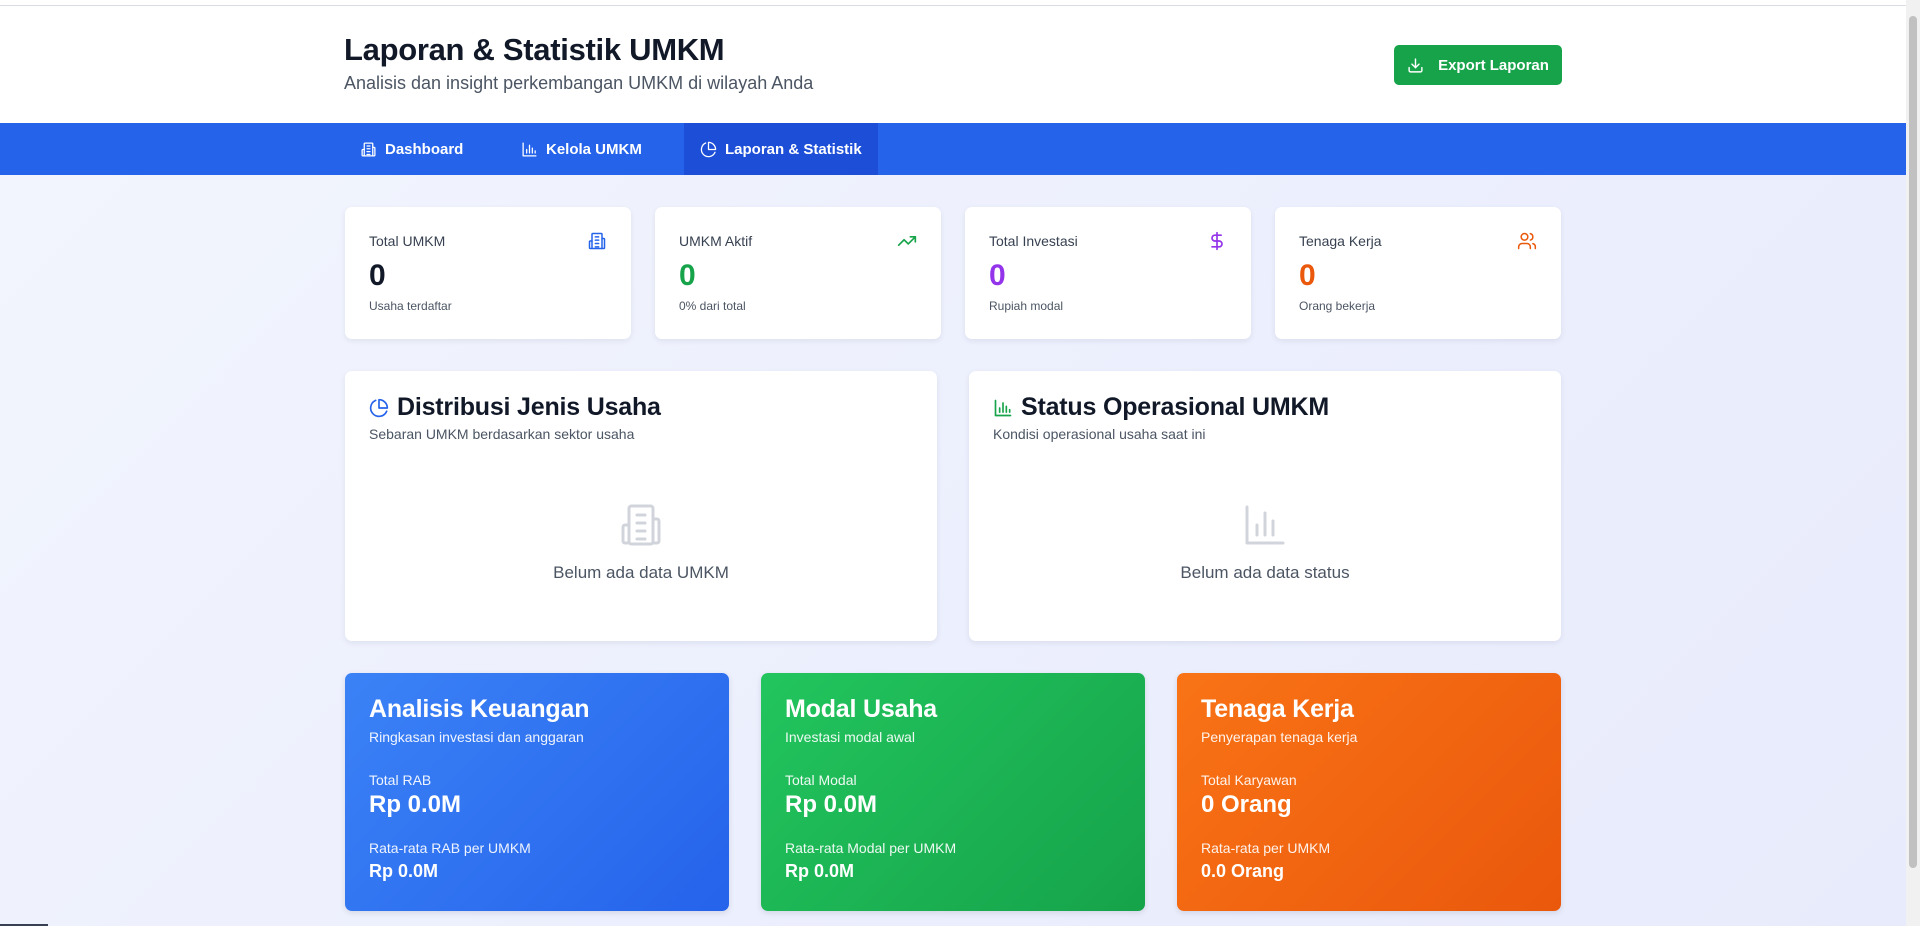 The height and width of the screenshot is (926, 1920). Describe the element at coordinates (1279, 737) in the screenshot. I see `card-subtitle: Penyerapan tenaga kerja` at that location.